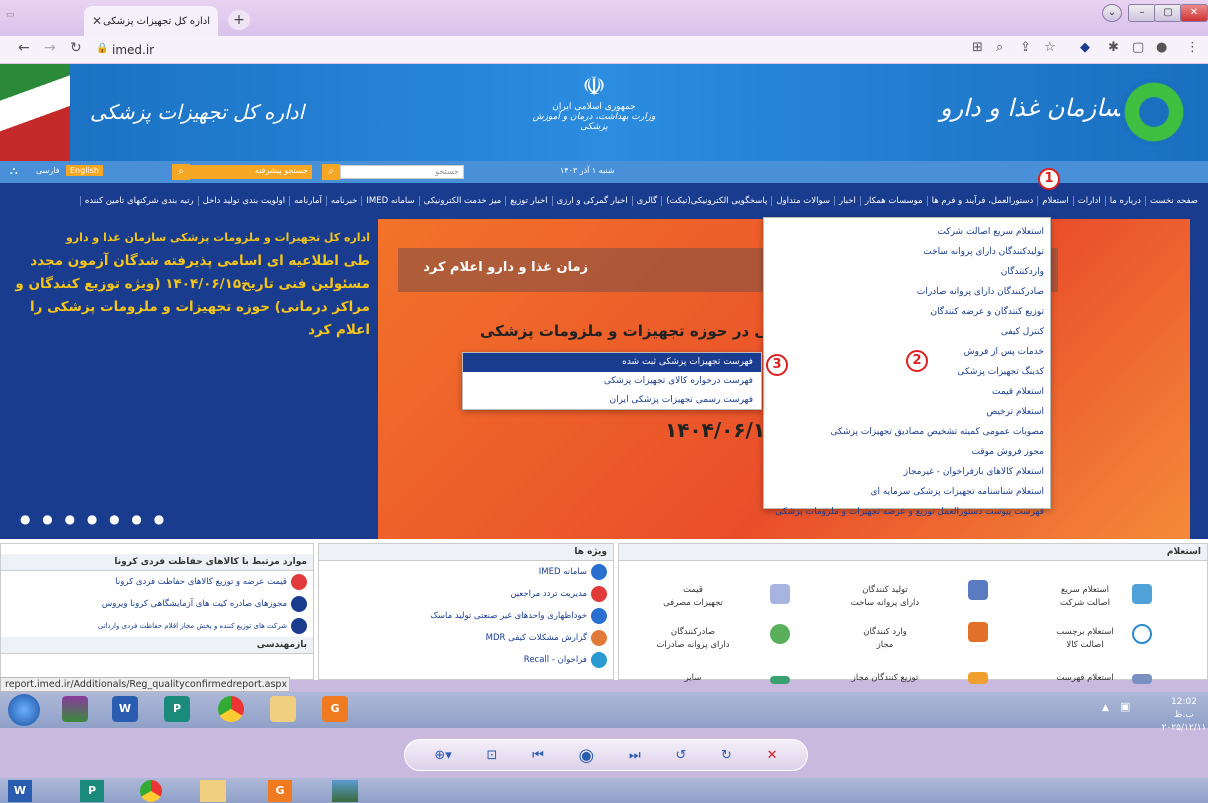  I want to click on menu-home: صفحه نخست, so click(1173, 201).